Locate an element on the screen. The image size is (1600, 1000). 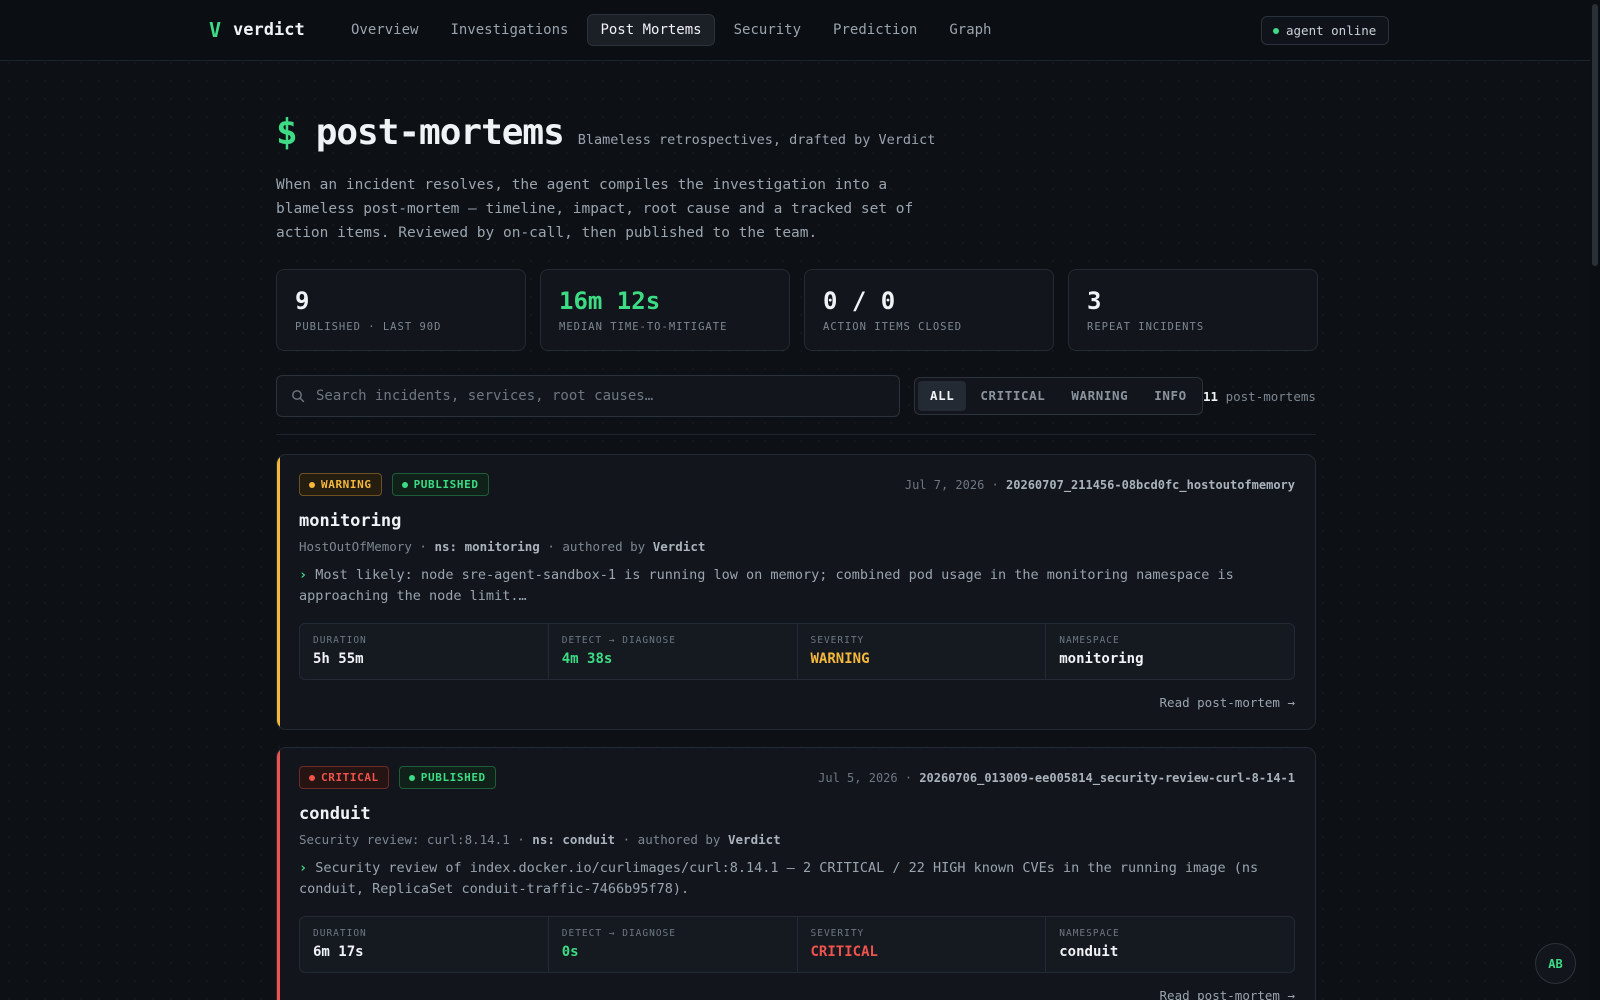
stat-label: ACTION ITEMS CLOSED is located at coordinates (893, 327).